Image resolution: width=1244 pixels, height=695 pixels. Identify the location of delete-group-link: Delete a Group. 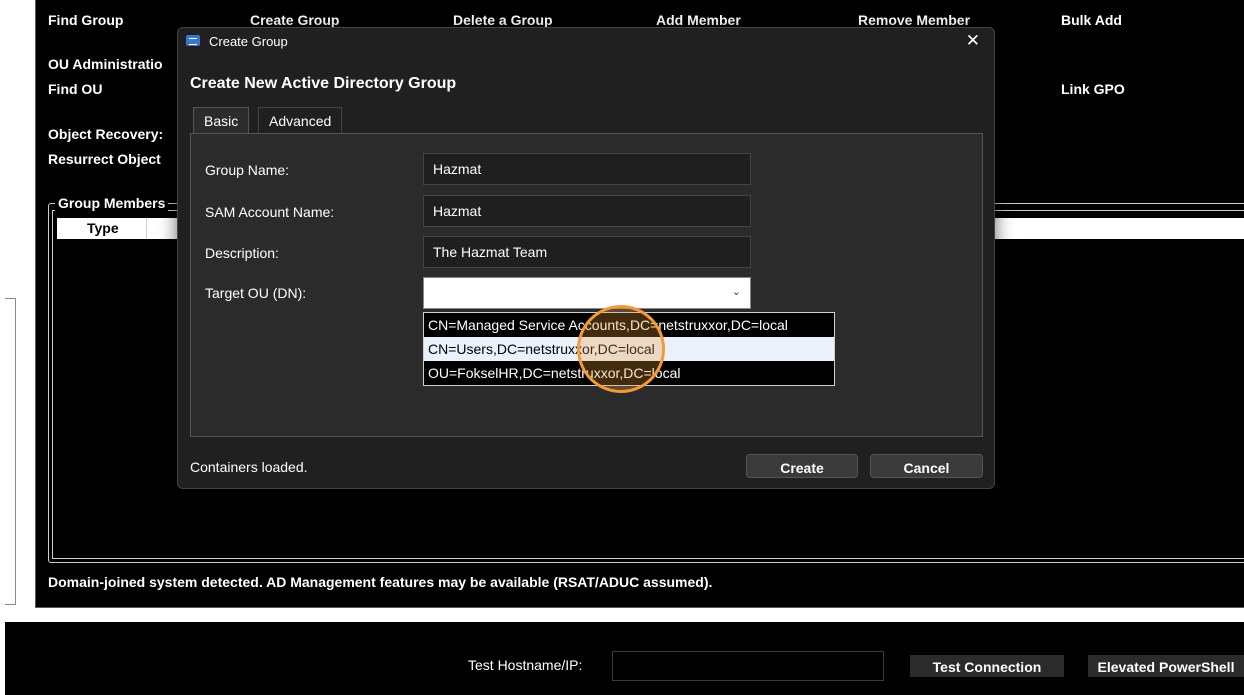
(503, 20).